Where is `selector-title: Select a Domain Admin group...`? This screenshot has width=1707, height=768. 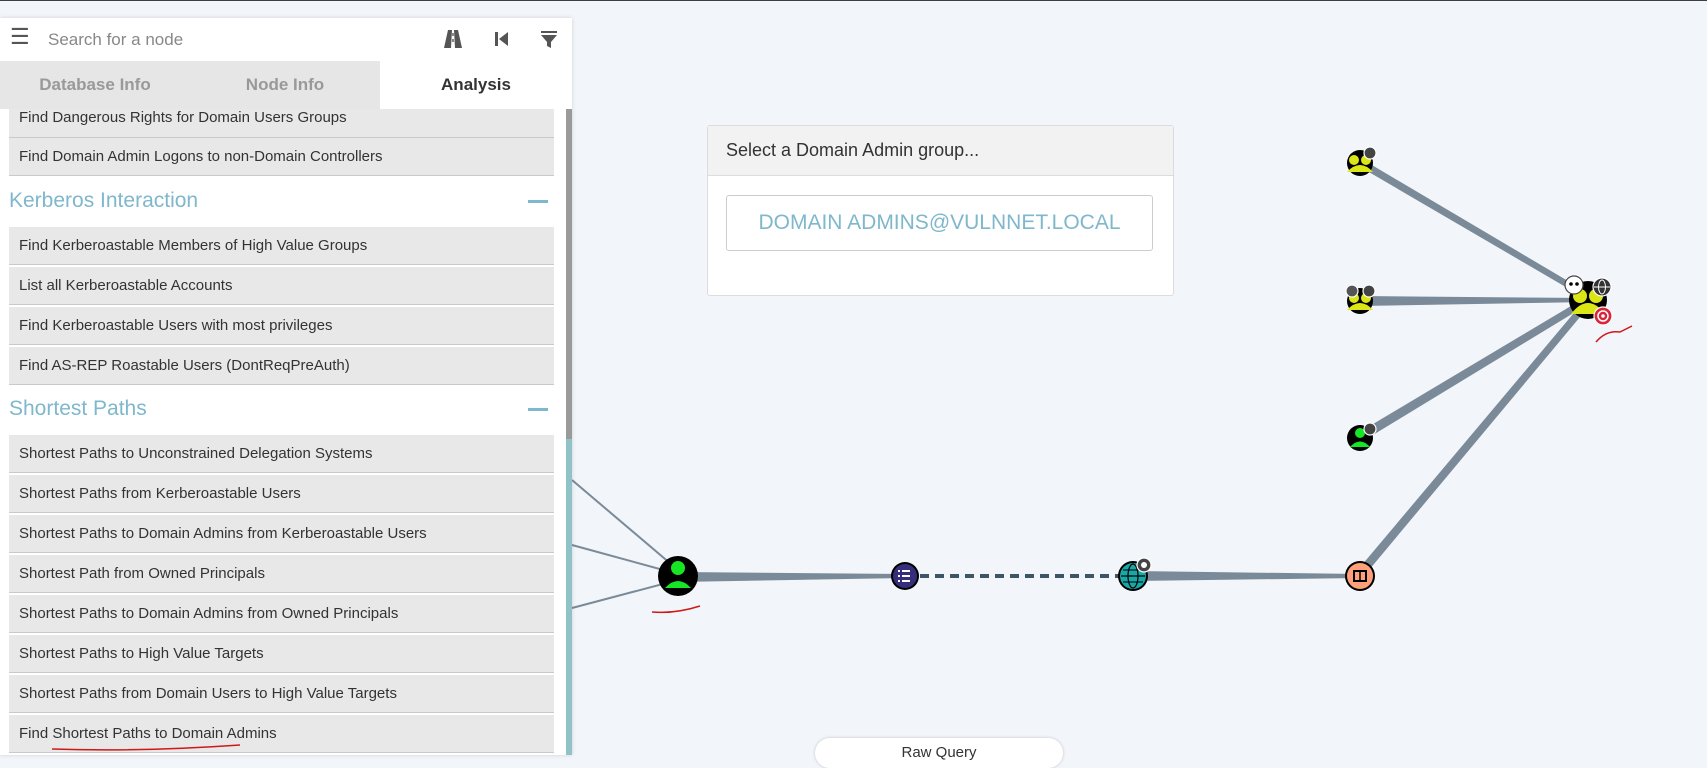
selector-title: Select a Domain Admin group... is located at coordinates (940, 151).